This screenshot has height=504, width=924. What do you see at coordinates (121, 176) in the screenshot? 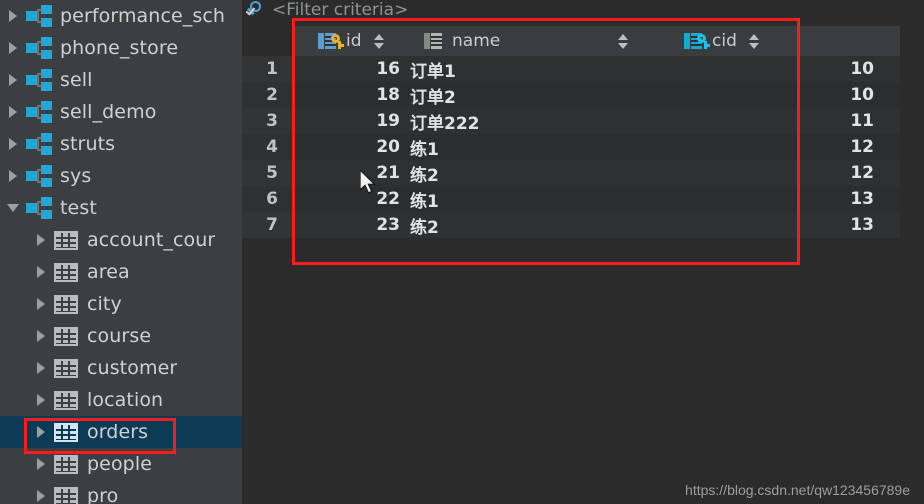
I see `sidebar-item-sys: sys` at bounding box center [121, 176].